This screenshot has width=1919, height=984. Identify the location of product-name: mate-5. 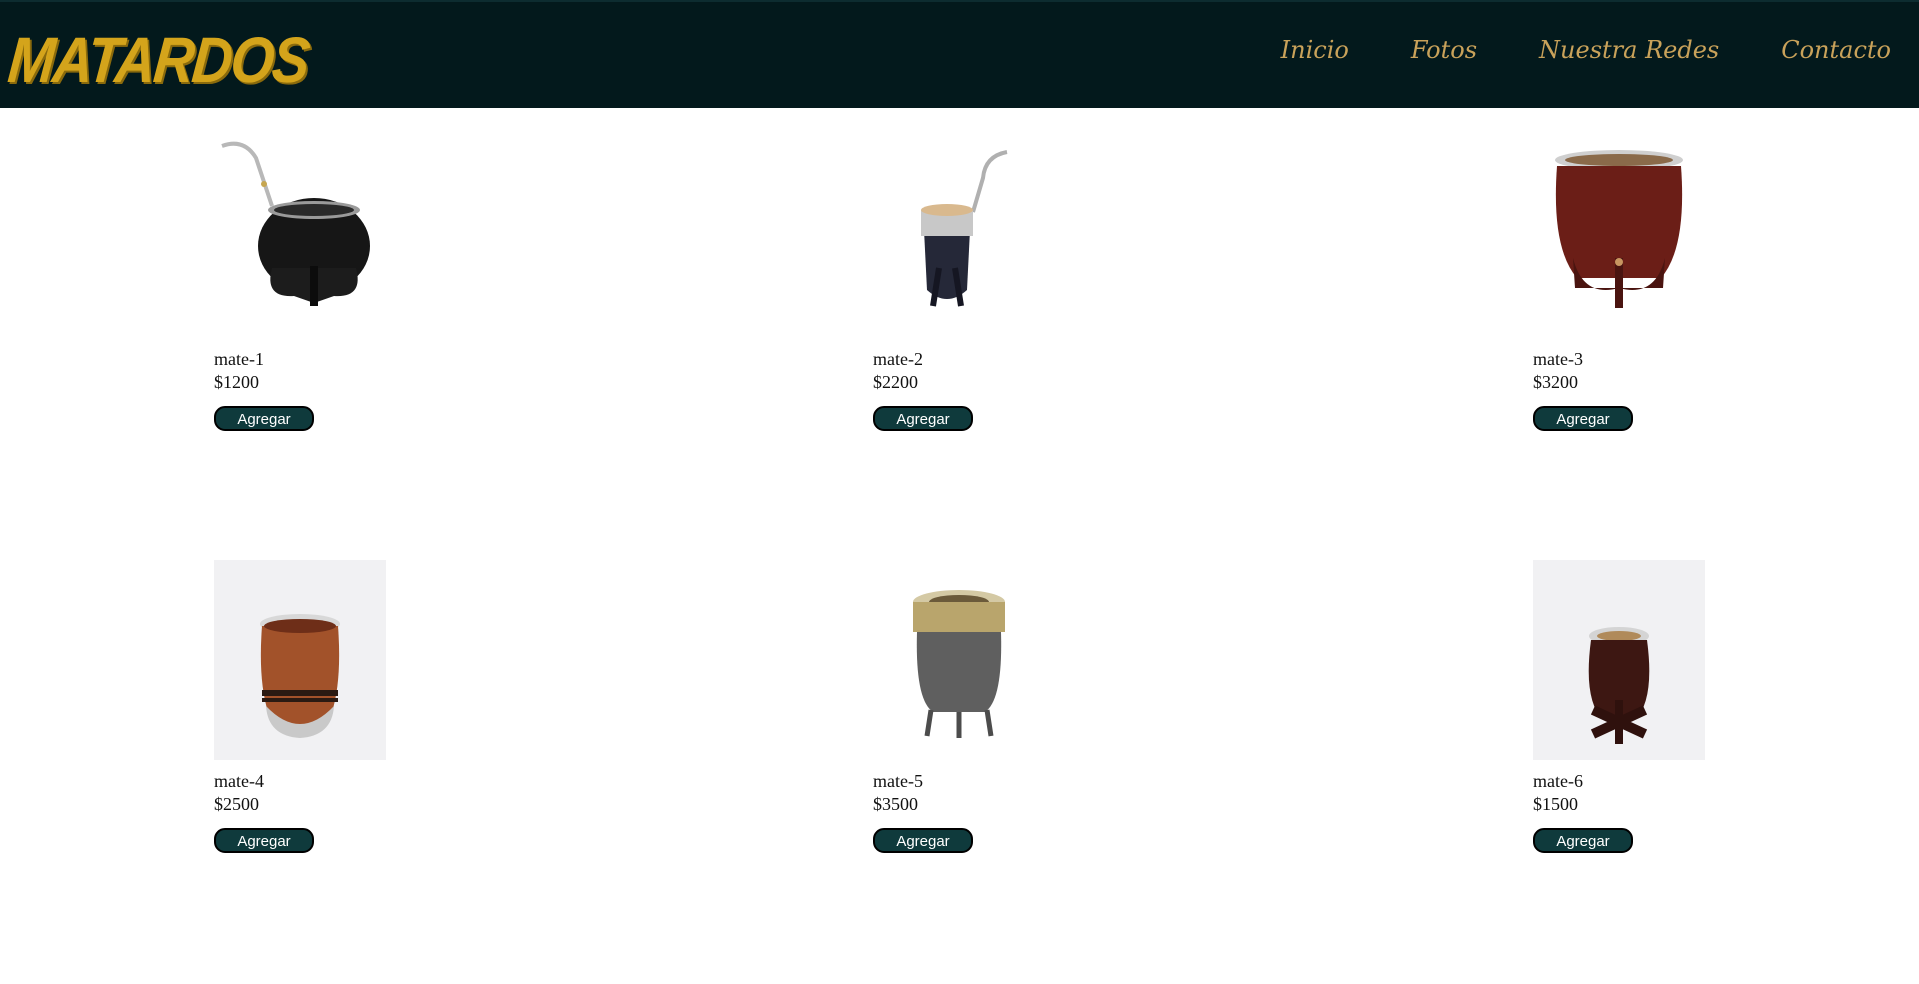
(898, 781).